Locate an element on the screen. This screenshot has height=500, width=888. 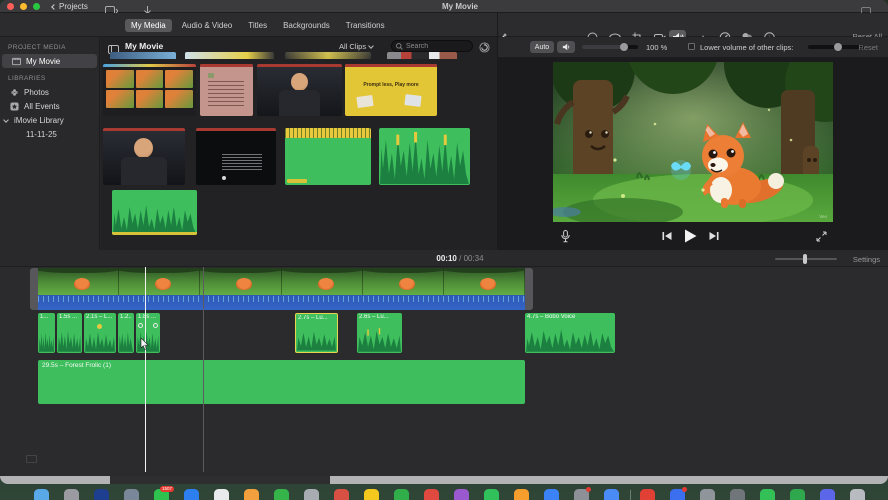
close-window-button is located at coordinates (10, 6).